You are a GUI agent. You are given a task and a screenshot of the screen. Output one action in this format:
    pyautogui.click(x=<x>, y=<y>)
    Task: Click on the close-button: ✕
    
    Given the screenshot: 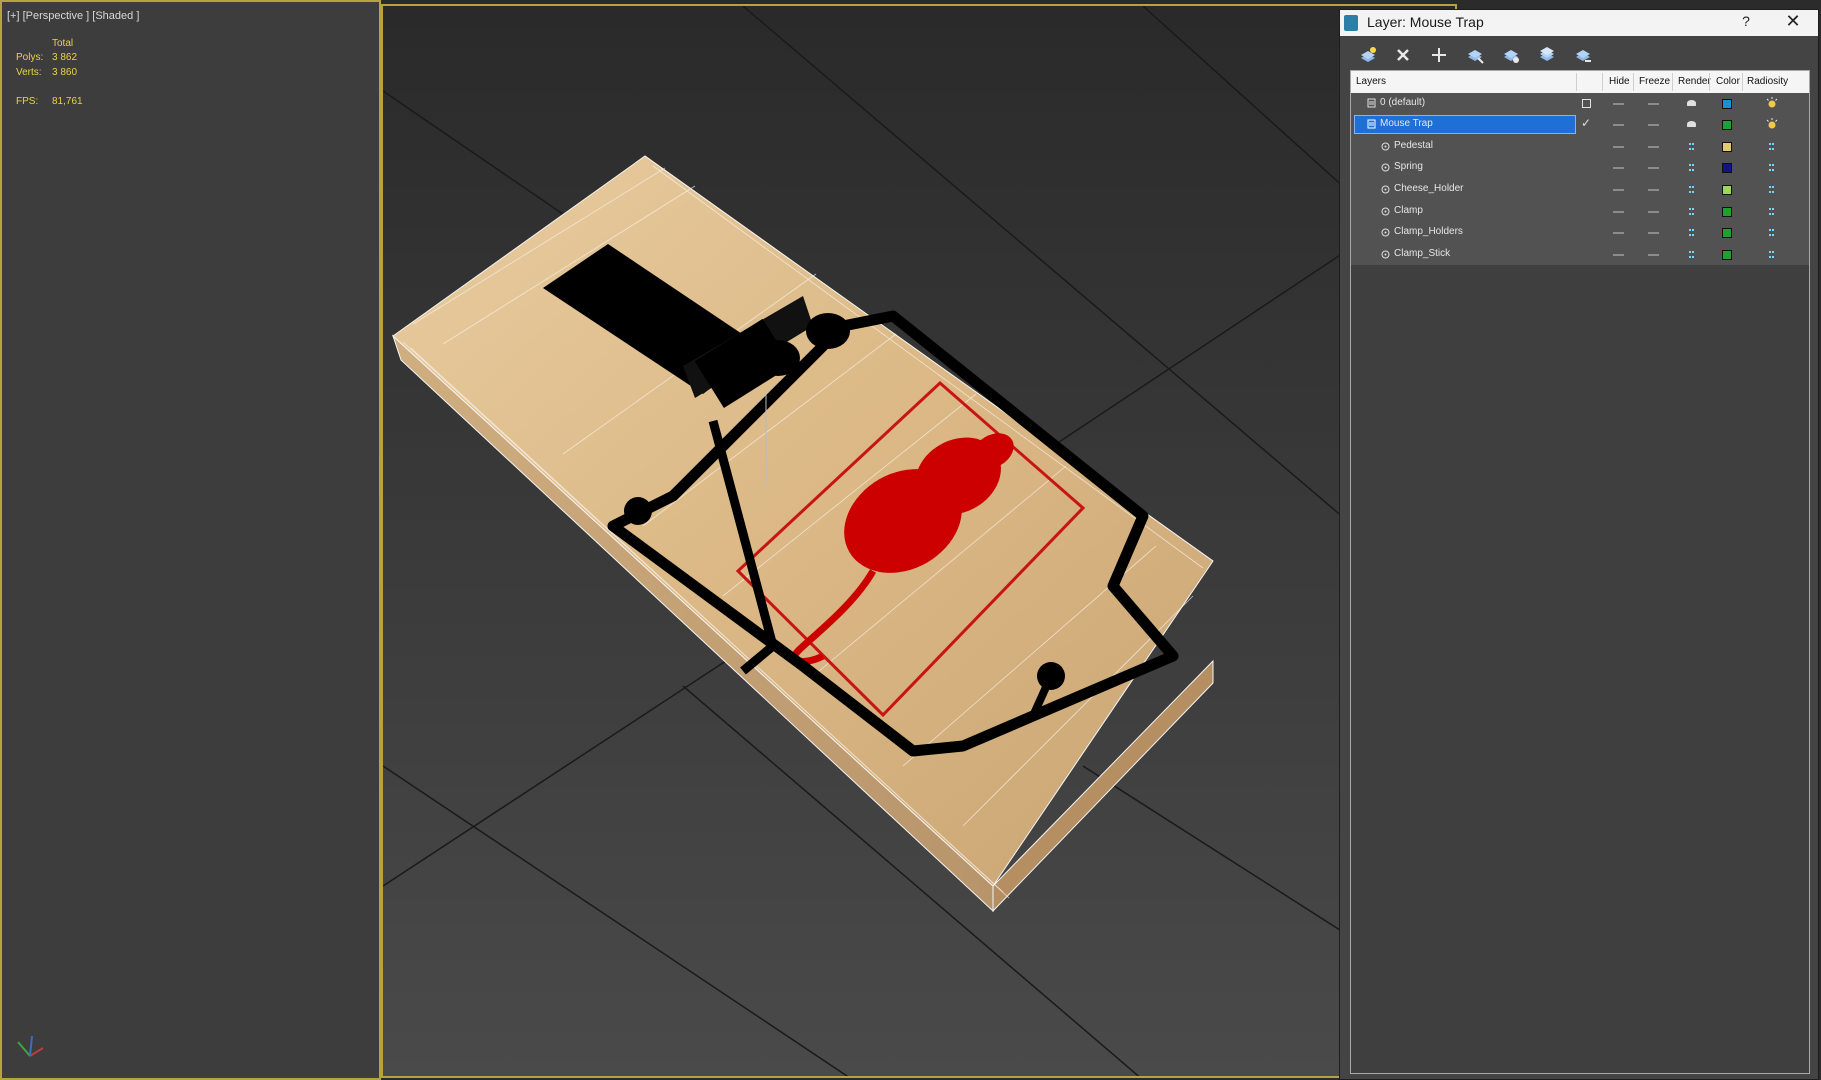 What is the action you would take?
    pyautogui.click(x=1793, y=21)
    